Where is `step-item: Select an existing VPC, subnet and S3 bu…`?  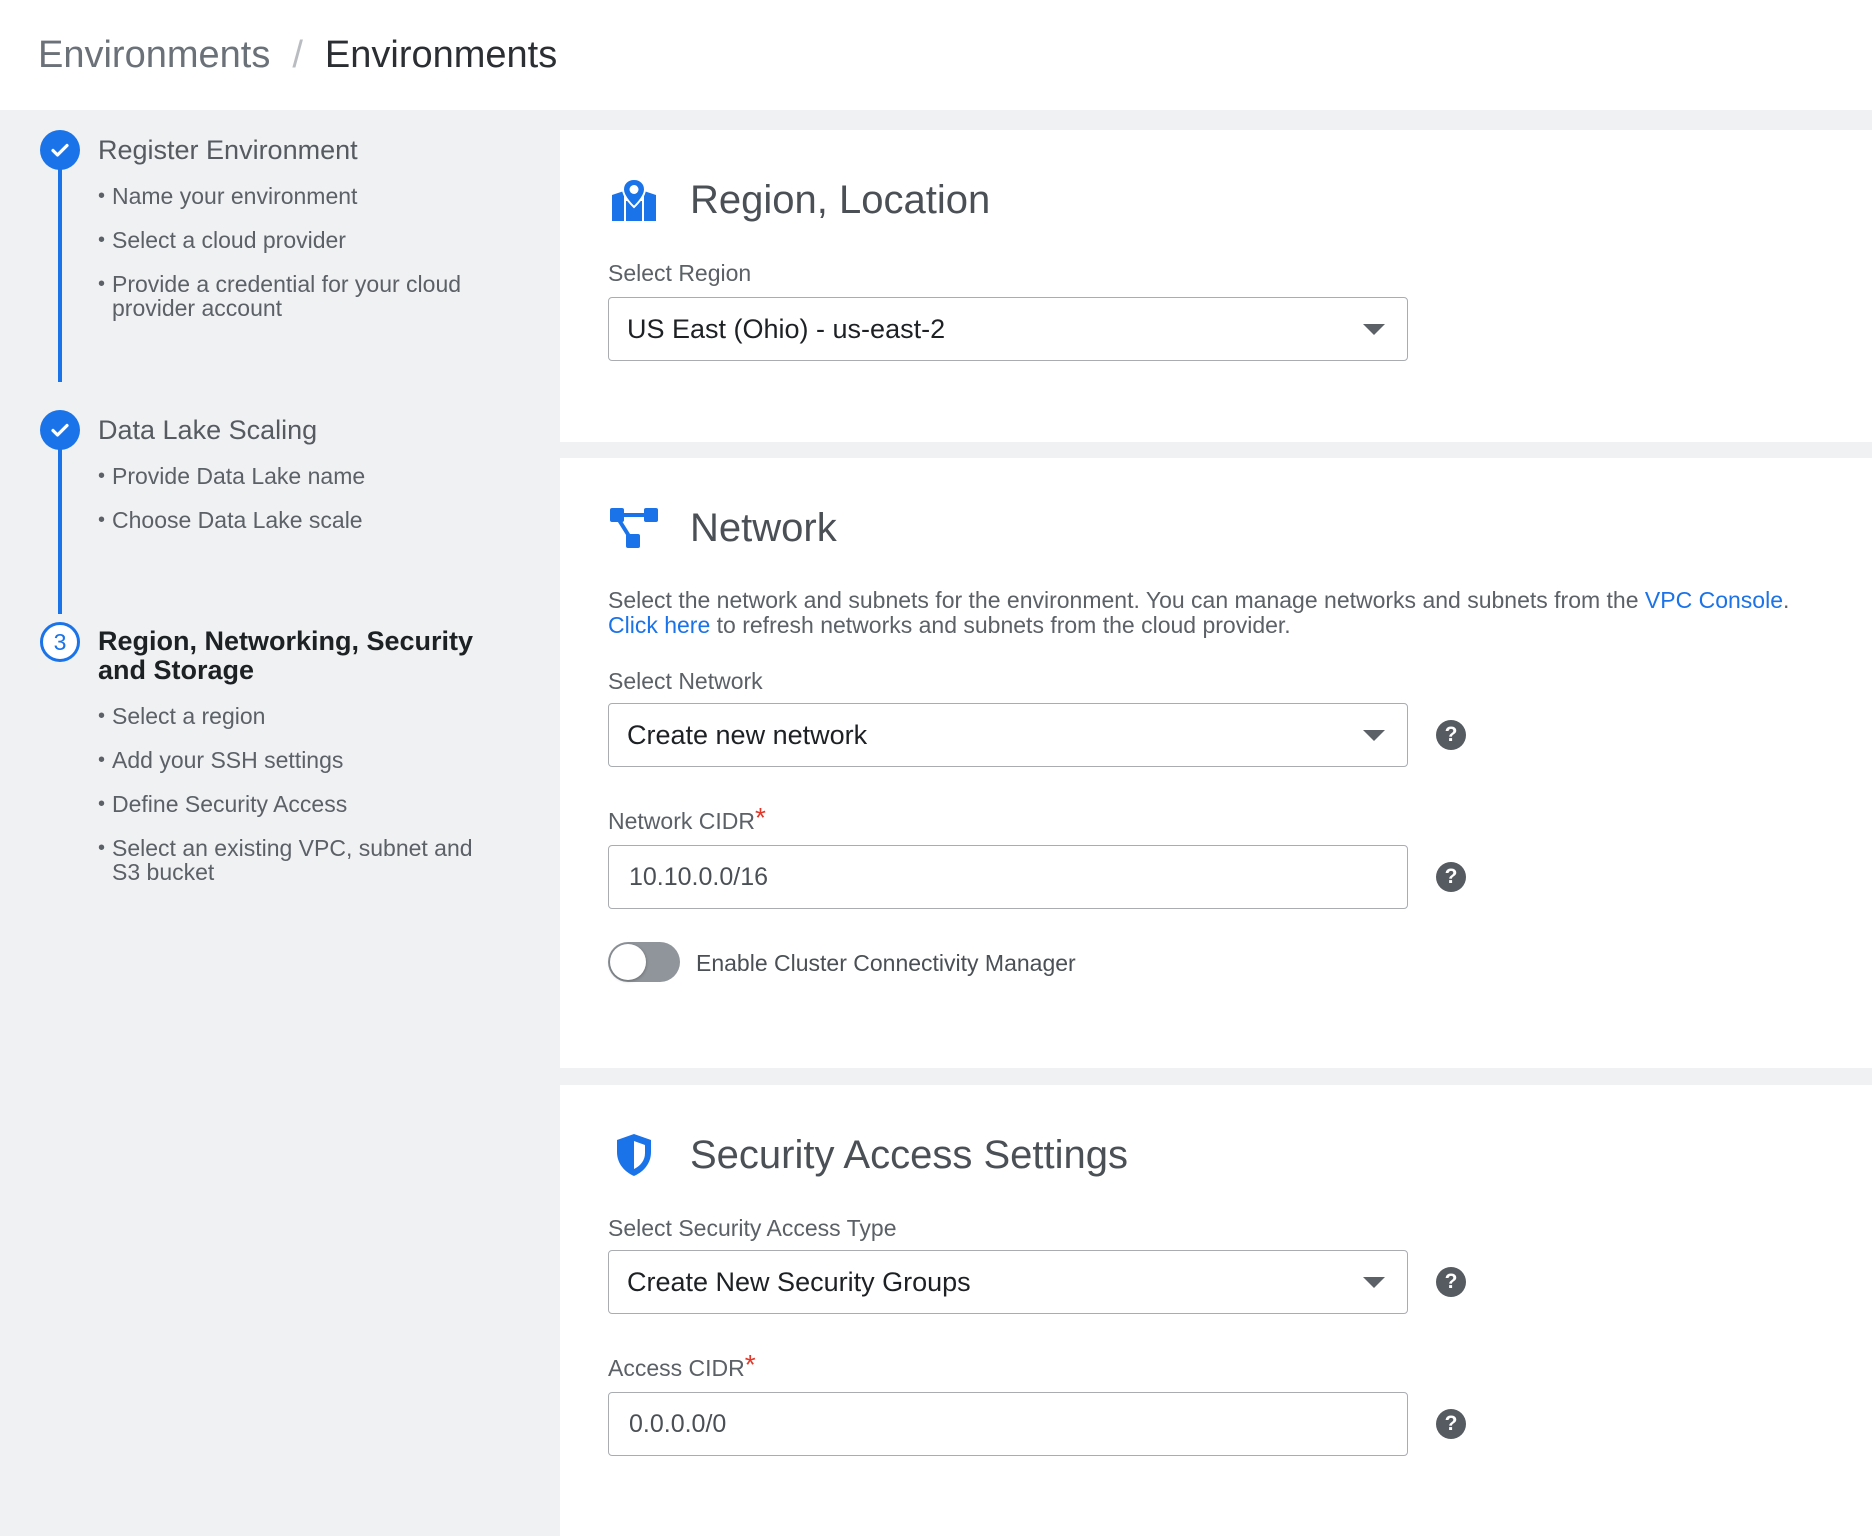 step-item: Select an existing VPC, subnet and S3 bu… is located at coordinates (298, 860).